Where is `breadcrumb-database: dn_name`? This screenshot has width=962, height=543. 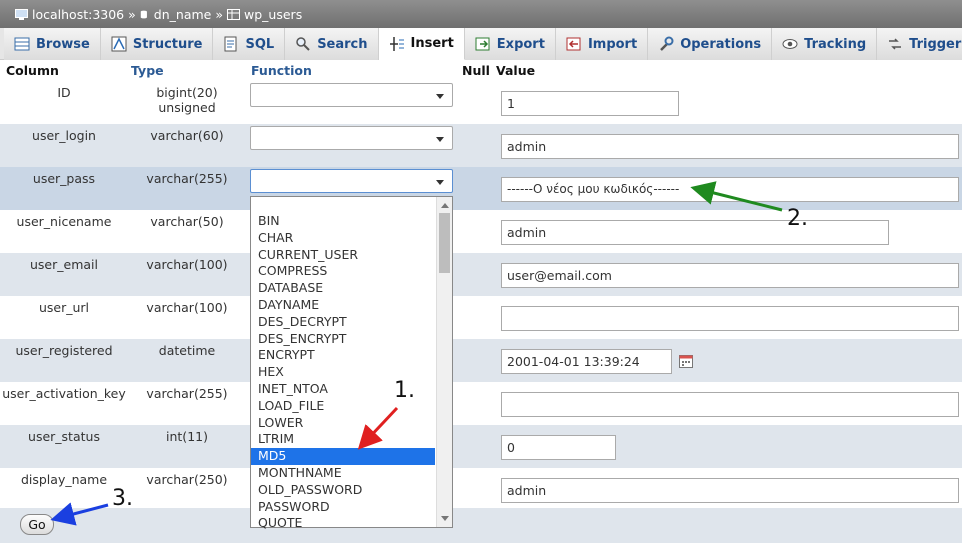 breadcrumb-database: dn_name is located at coordinates (183, 14).